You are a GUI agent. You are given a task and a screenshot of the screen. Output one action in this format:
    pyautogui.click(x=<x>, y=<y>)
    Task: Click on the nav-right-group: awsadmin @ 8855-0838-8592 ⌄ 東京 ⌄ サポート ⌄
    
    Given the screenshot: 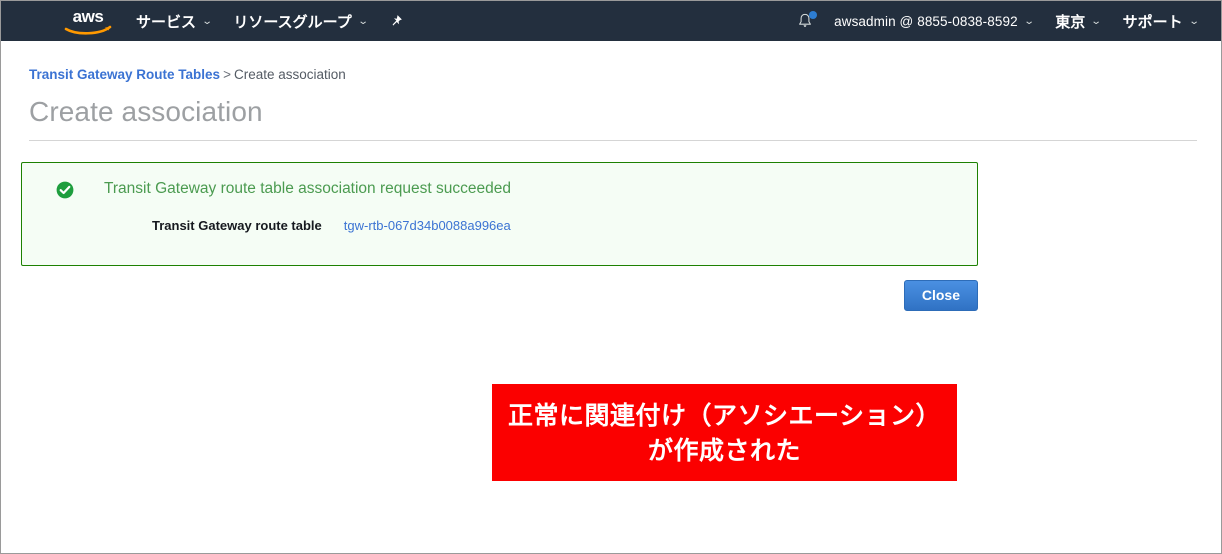 What is the action you would take?
    pyautogui.click(x=1006, y=21)
    